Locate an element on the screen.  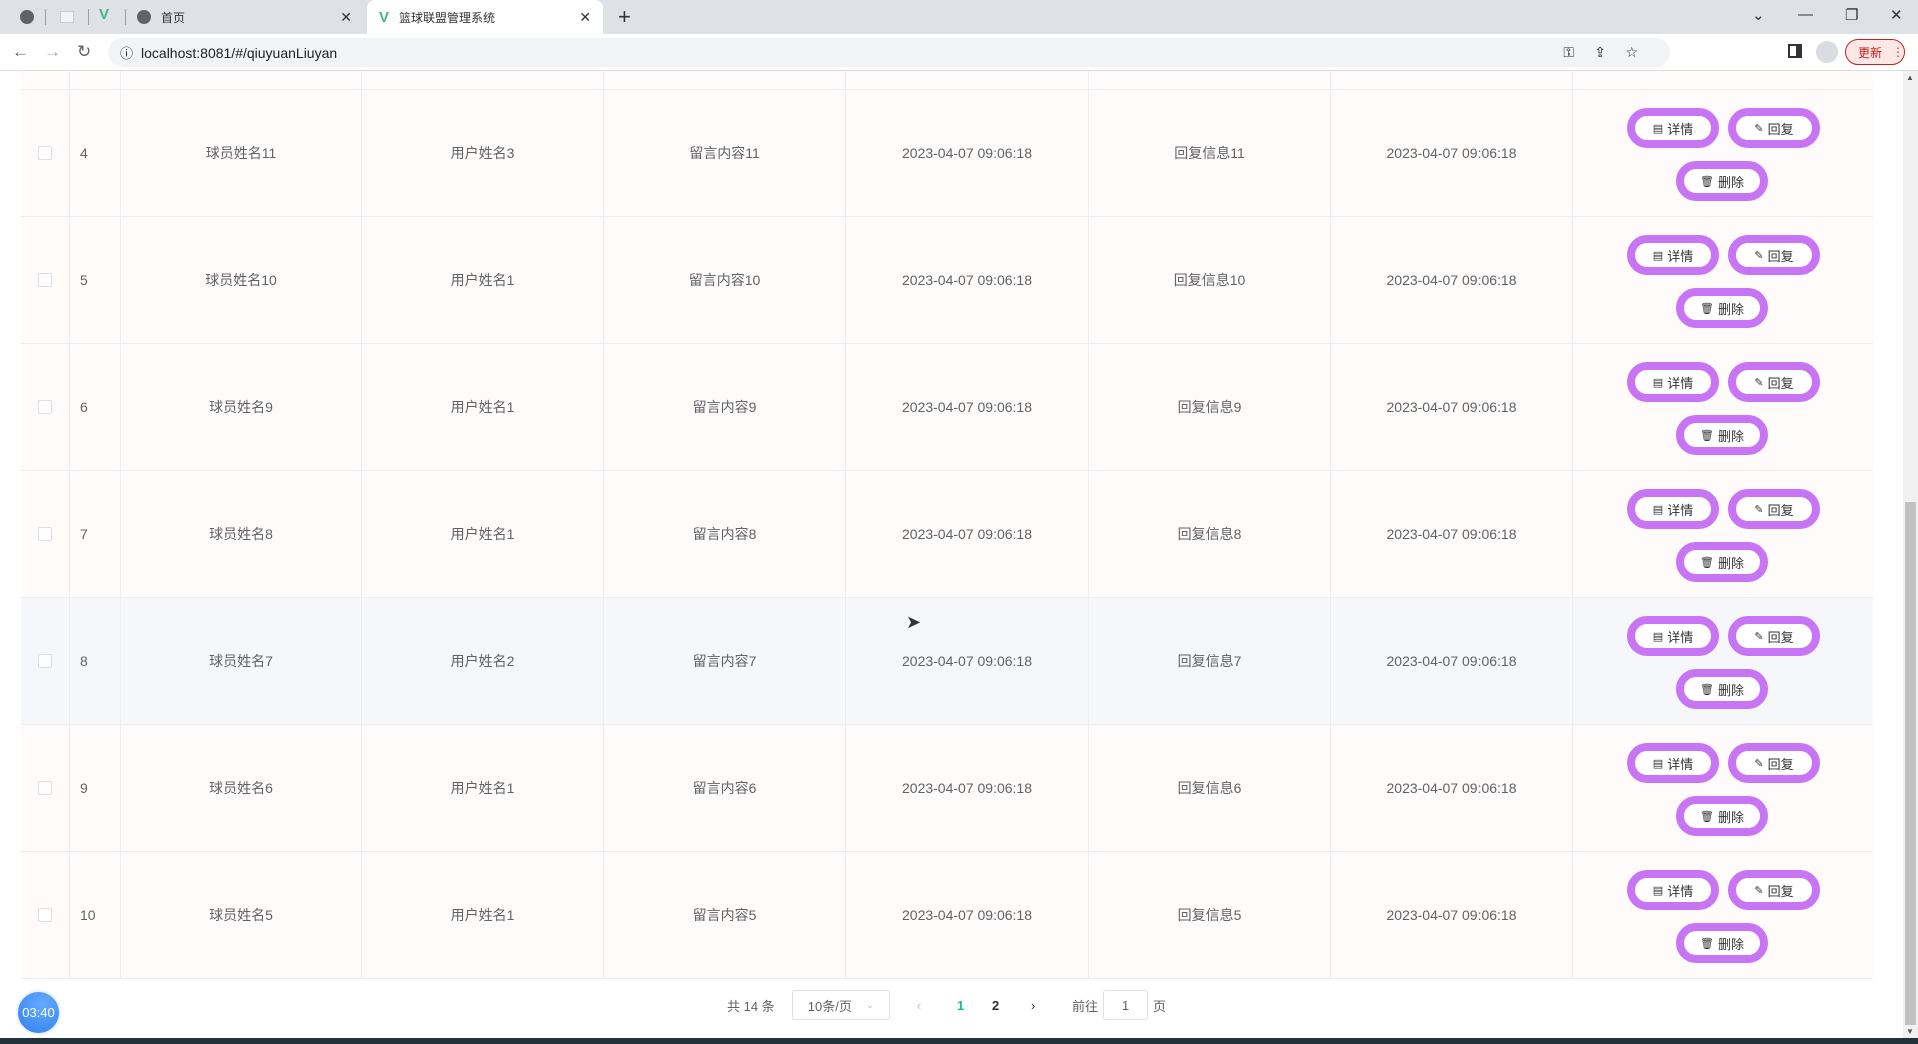
globe-icon is located at coordinates (27, 17).